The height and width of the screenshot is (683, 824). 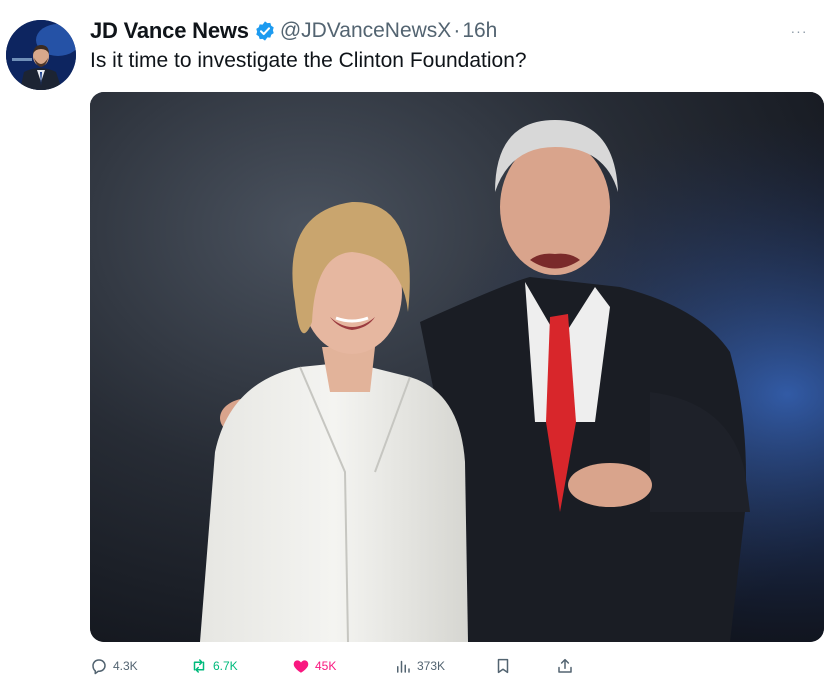 I want to click on repost-count: 6.7K, so click(x=225, y=666).